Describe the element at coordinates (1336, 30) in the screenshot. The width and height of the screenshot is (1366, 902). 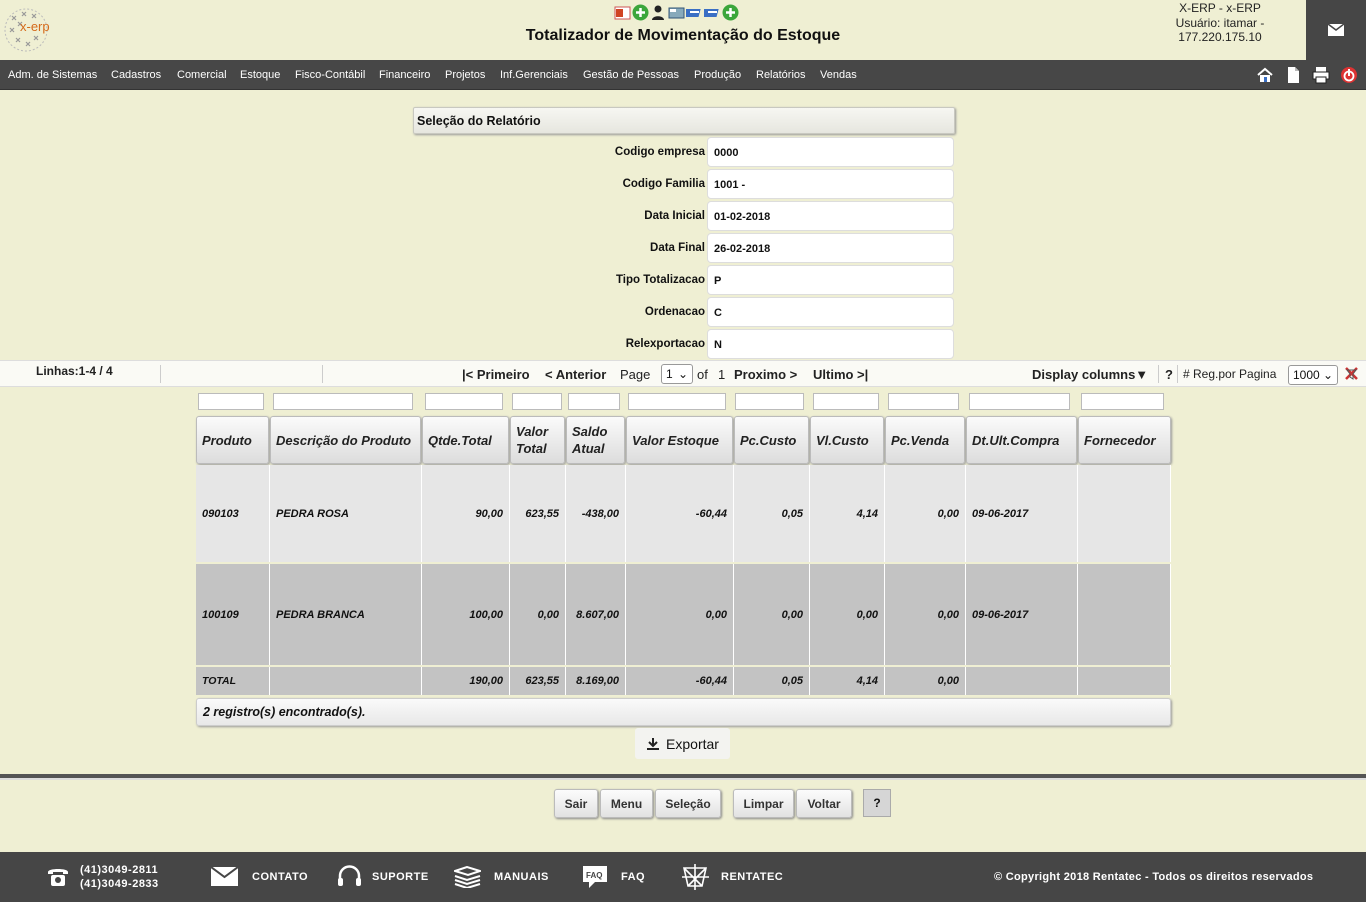
I see `messages-button` at that location.